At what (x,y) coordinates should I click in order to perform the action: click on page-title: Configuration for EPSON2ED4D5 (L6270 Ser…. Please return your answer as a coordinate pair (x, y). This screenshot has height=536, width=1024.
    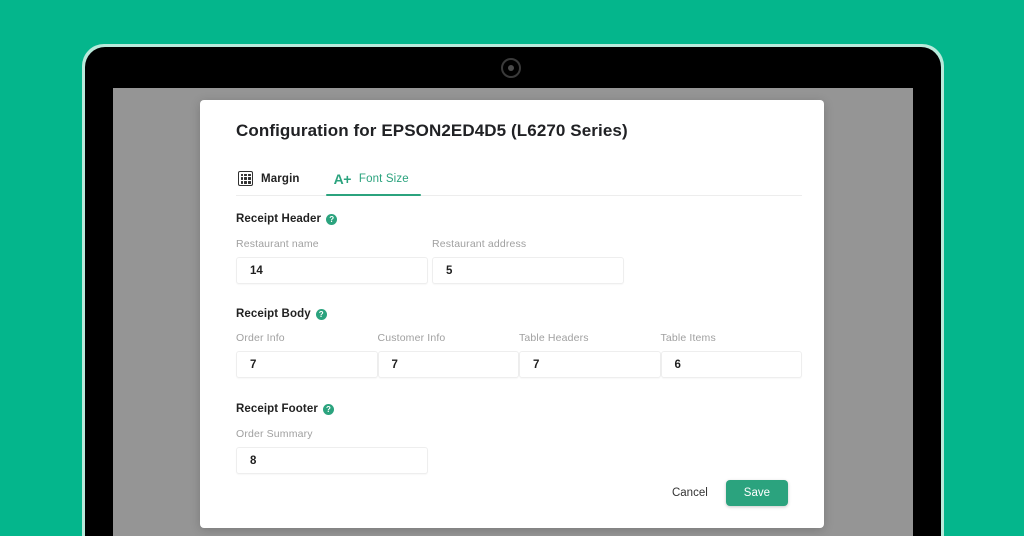
    Looking at the image, I should click on (432, 130).